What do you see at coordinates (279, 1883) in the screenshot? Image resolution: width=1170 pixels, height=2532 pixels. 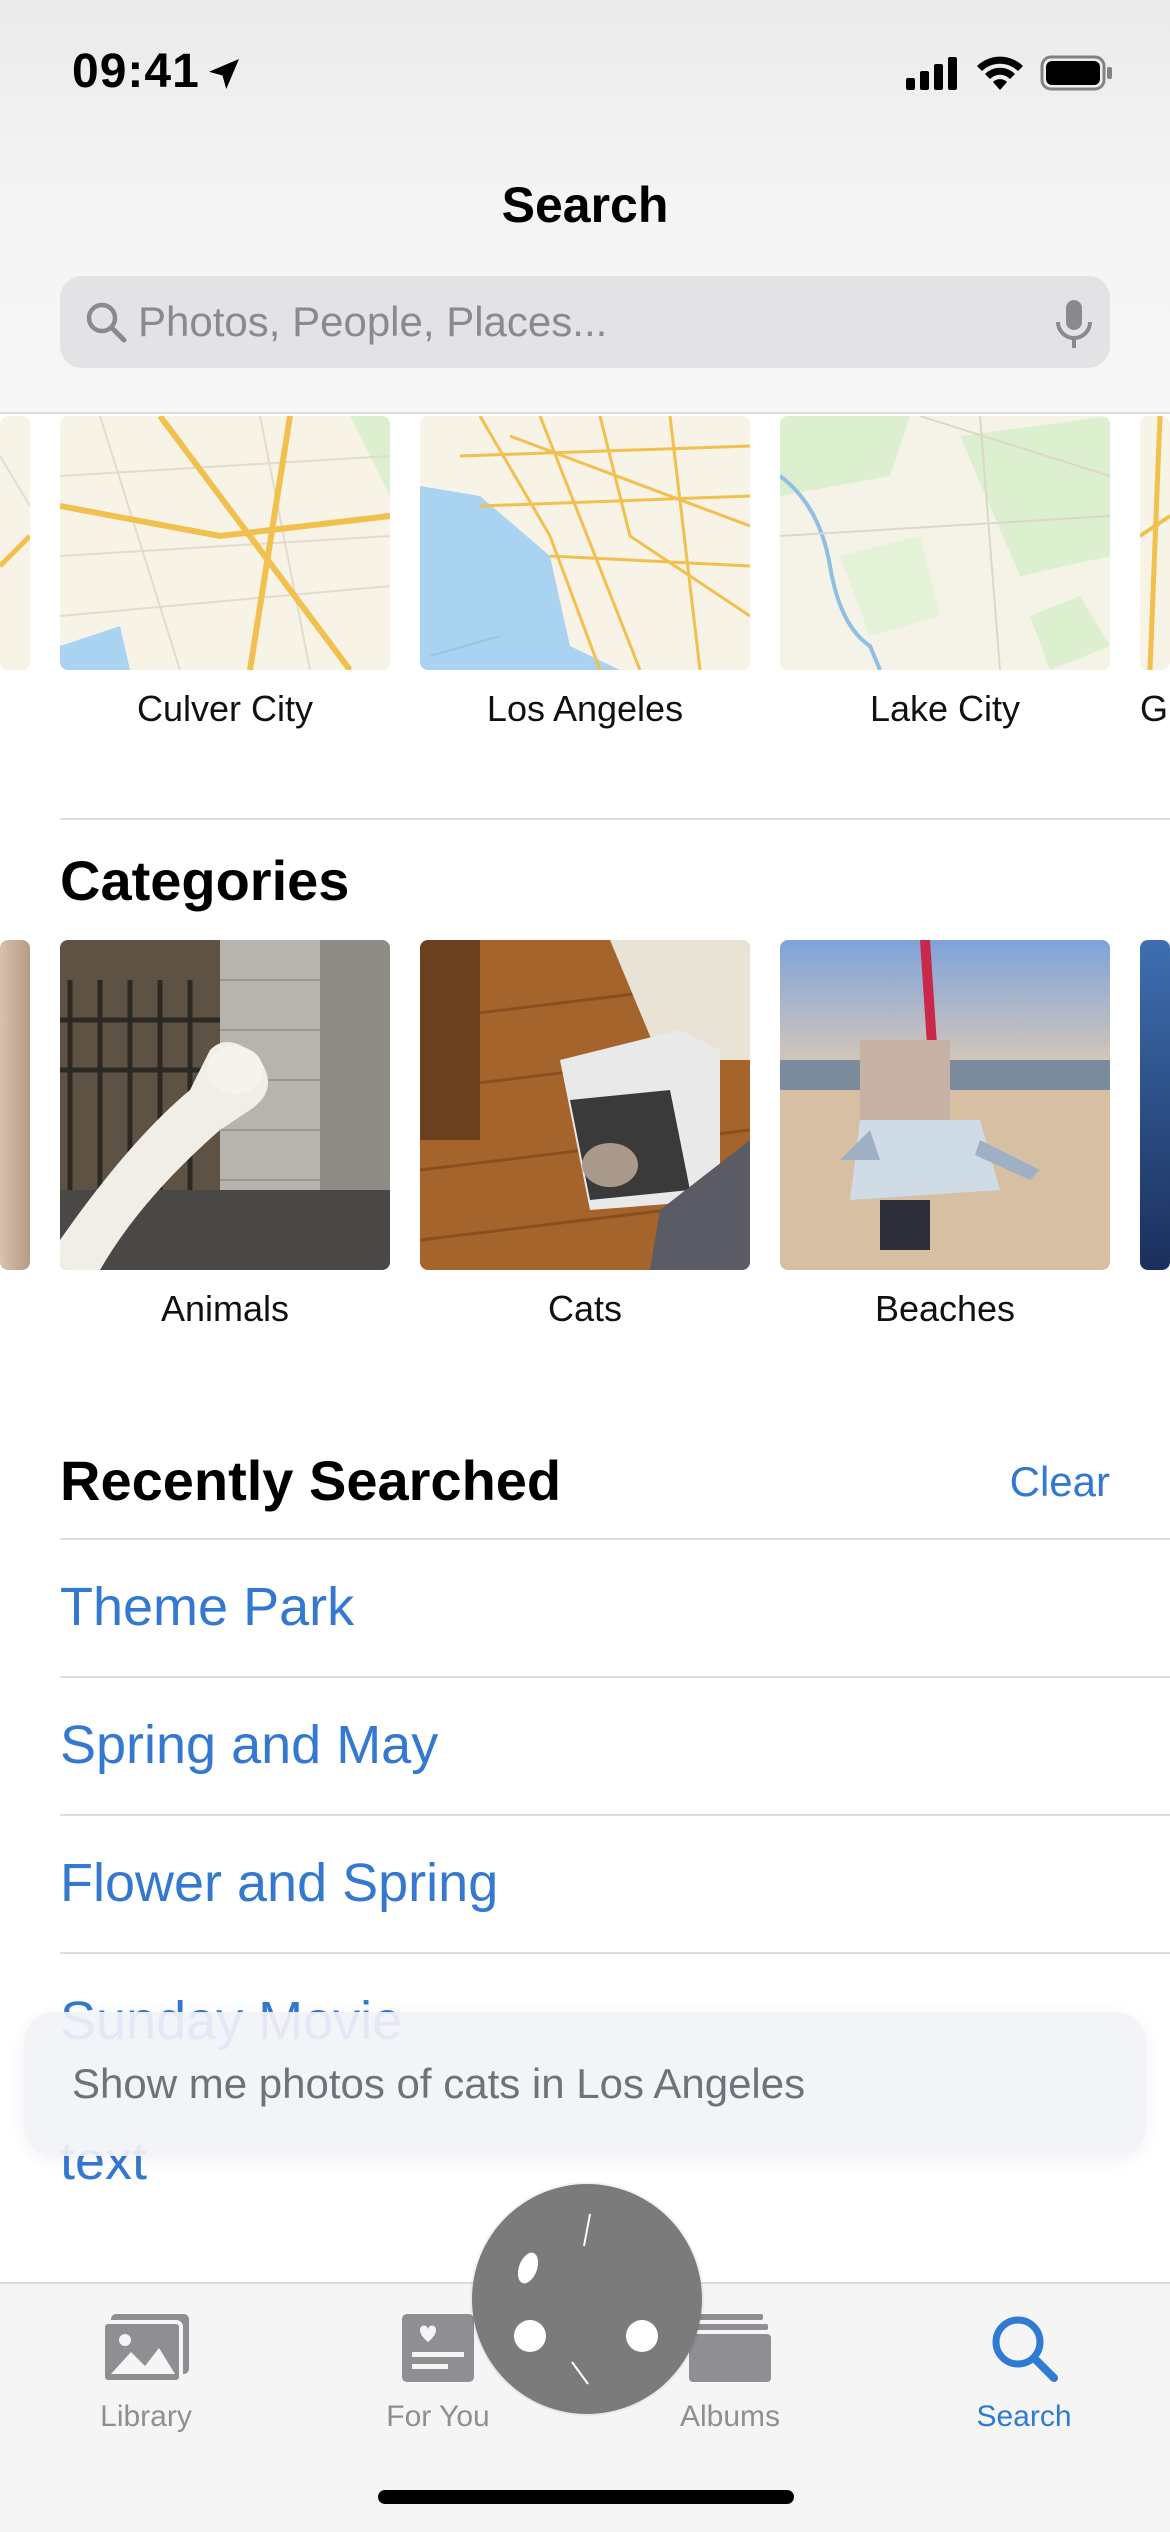 I see `recent-search-item: Flower and Spring` at bounding box center [279, 1883].